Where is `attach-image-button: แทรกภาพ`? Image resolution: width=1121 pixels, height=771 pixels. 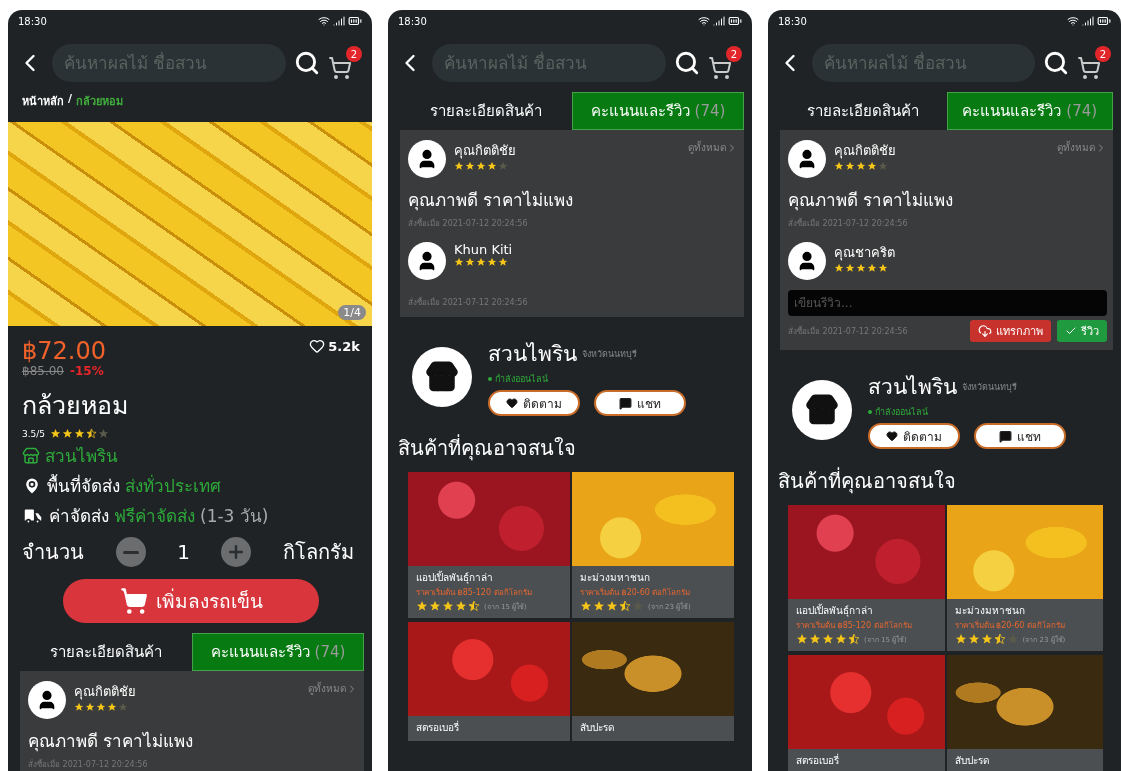 attach-image-button: แทรกภาพ is located at coordinates (1010, 331).